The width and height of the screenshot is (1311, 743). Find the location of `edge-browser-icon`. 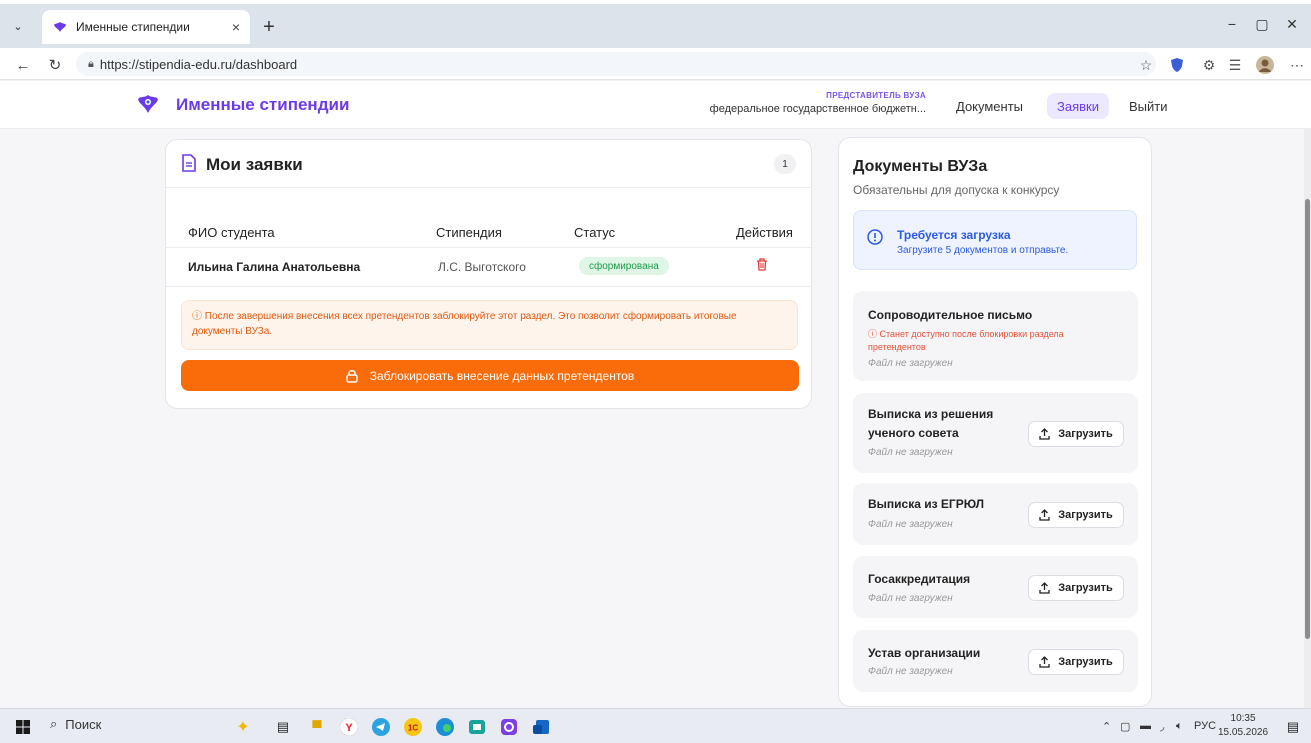

edge-browser-icon is located at coordinates (445, 727).